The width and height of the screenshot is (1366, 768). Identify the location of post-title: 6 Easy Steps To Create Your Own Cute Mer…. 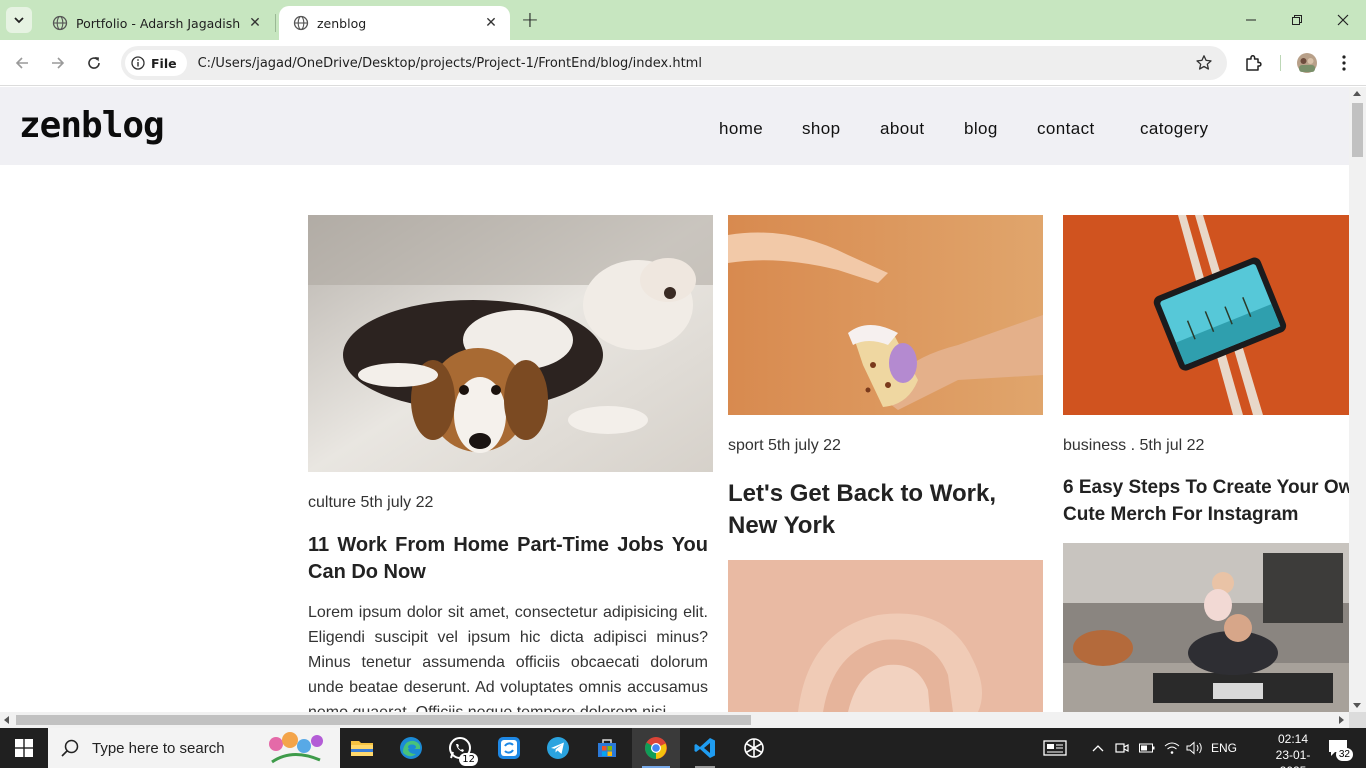
(1206, 501).